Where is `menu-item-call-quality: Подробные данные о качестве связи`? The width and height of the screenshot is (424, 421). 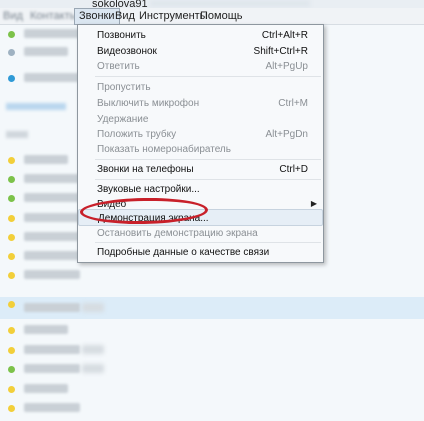 menu-item-call-quality: Подробные данные о качестве связи is located at coordinates (200, 252).